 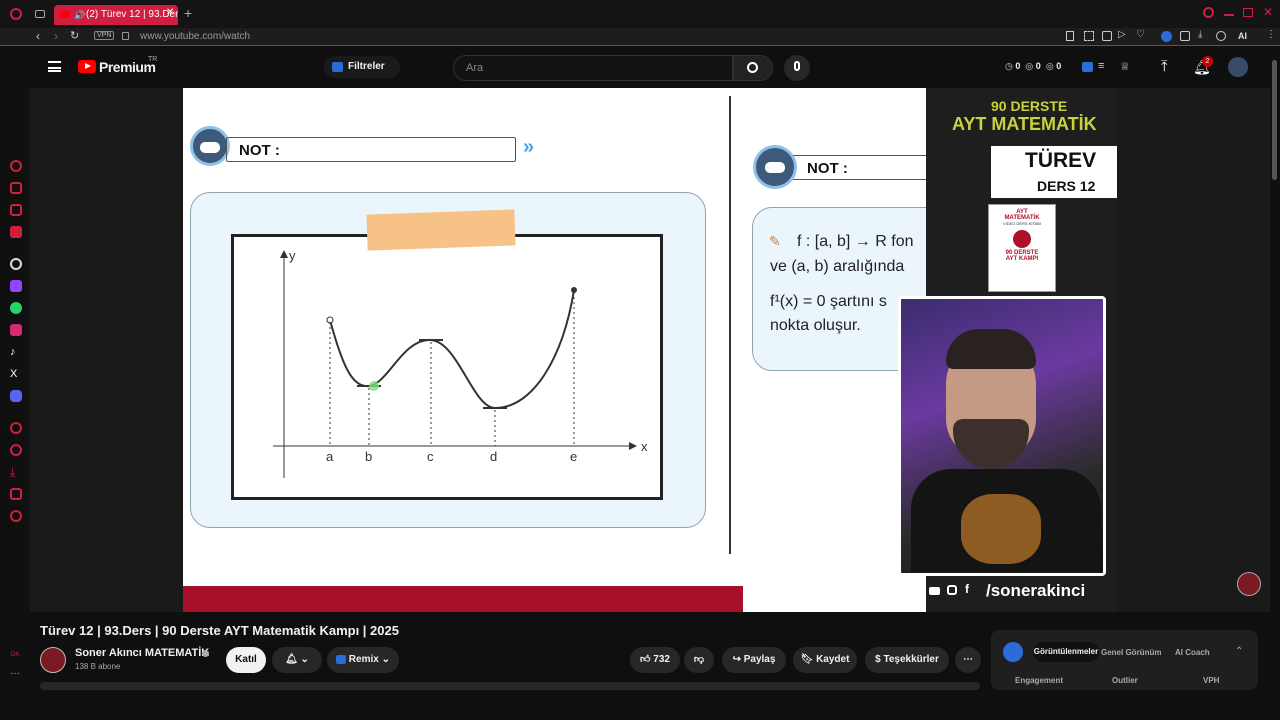 What do you see at coordinates (991, 349) in the screenshot?
I see `presenter-hair` at bounding box center [991, 349].